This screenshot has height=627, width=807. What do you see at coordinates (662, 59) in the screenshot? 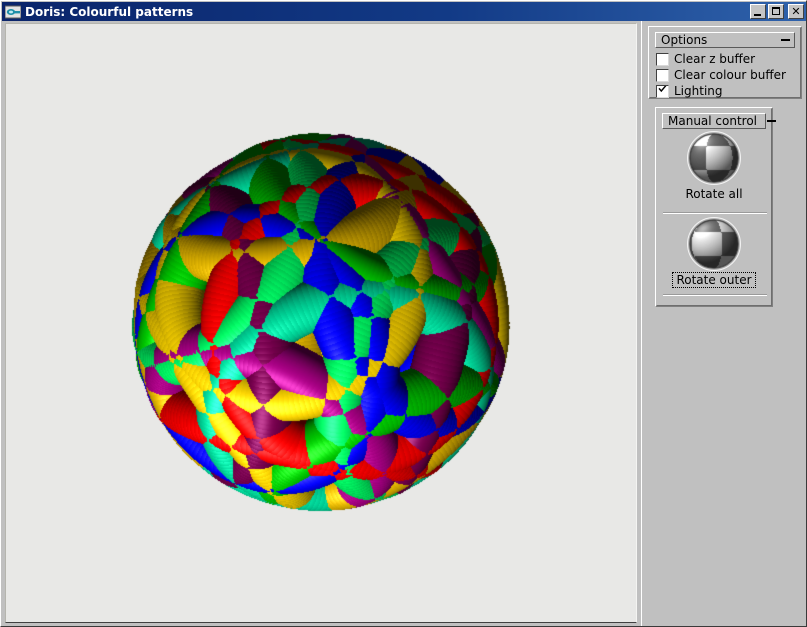
I see `checkbox-clear-z-buffer-box` at bounding box center [662, 59].